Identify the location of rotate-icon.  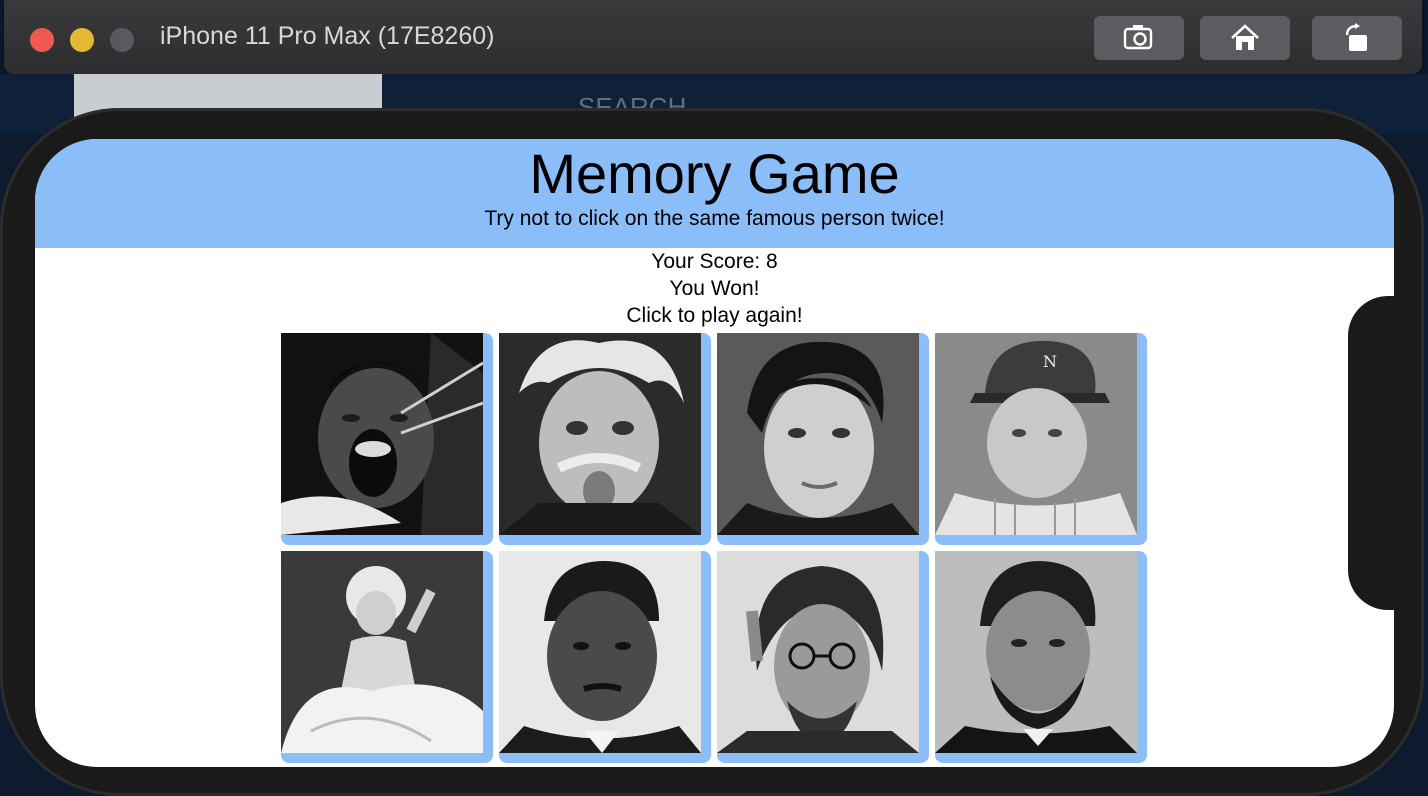
(1356, 37).